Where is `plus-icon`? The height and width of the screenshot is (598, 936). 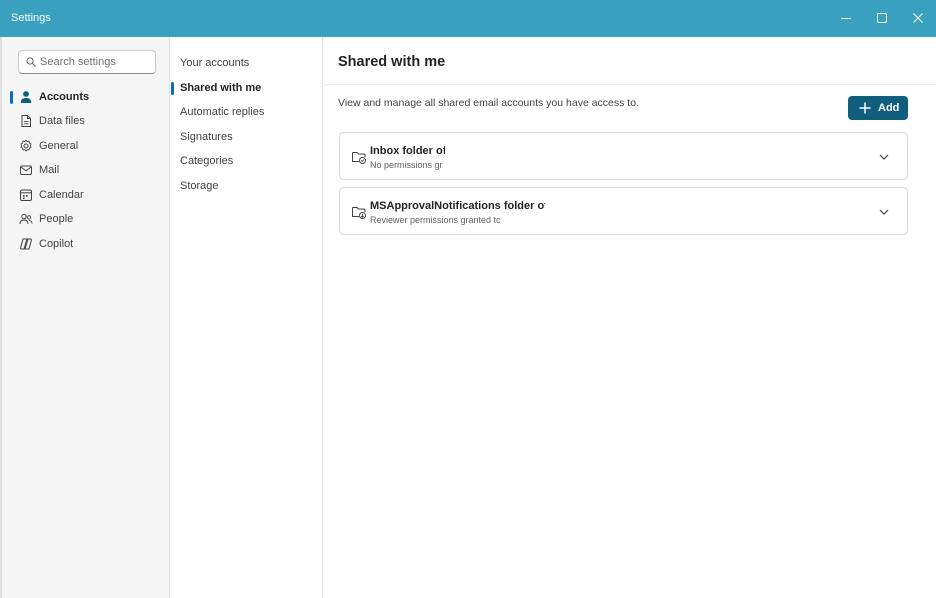
plus-icon is located at coordinates (865, 108).